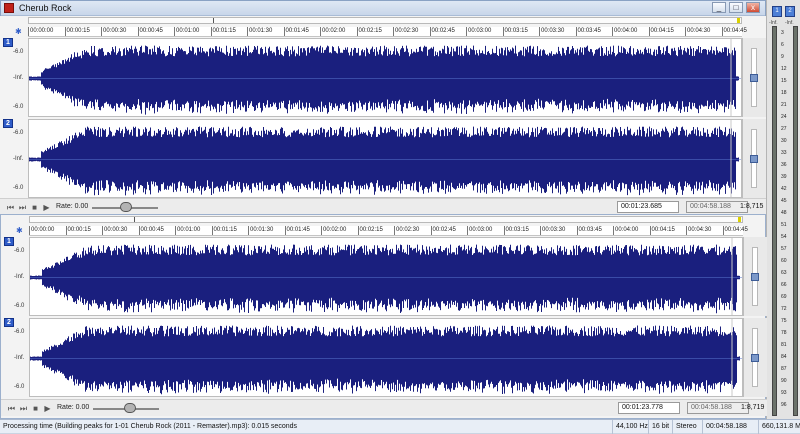  Describe the element at coordinates (370, 230) in the screenshot. I see `ruler-tick-label: 00:02:15` at that location.